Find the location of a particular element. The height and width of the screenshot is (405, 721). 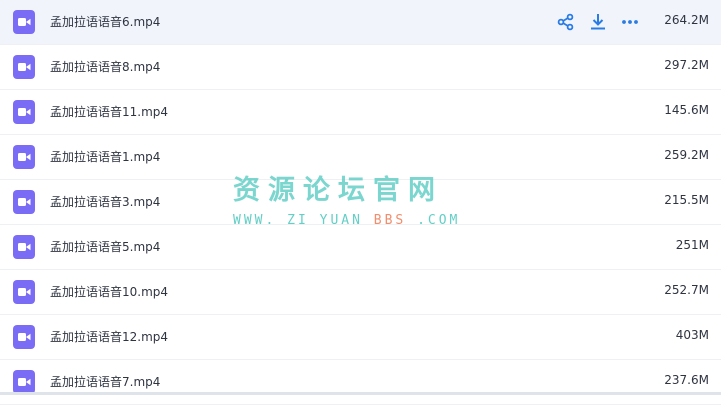

file-size: 237.6M is located at coordinates (686, 380).